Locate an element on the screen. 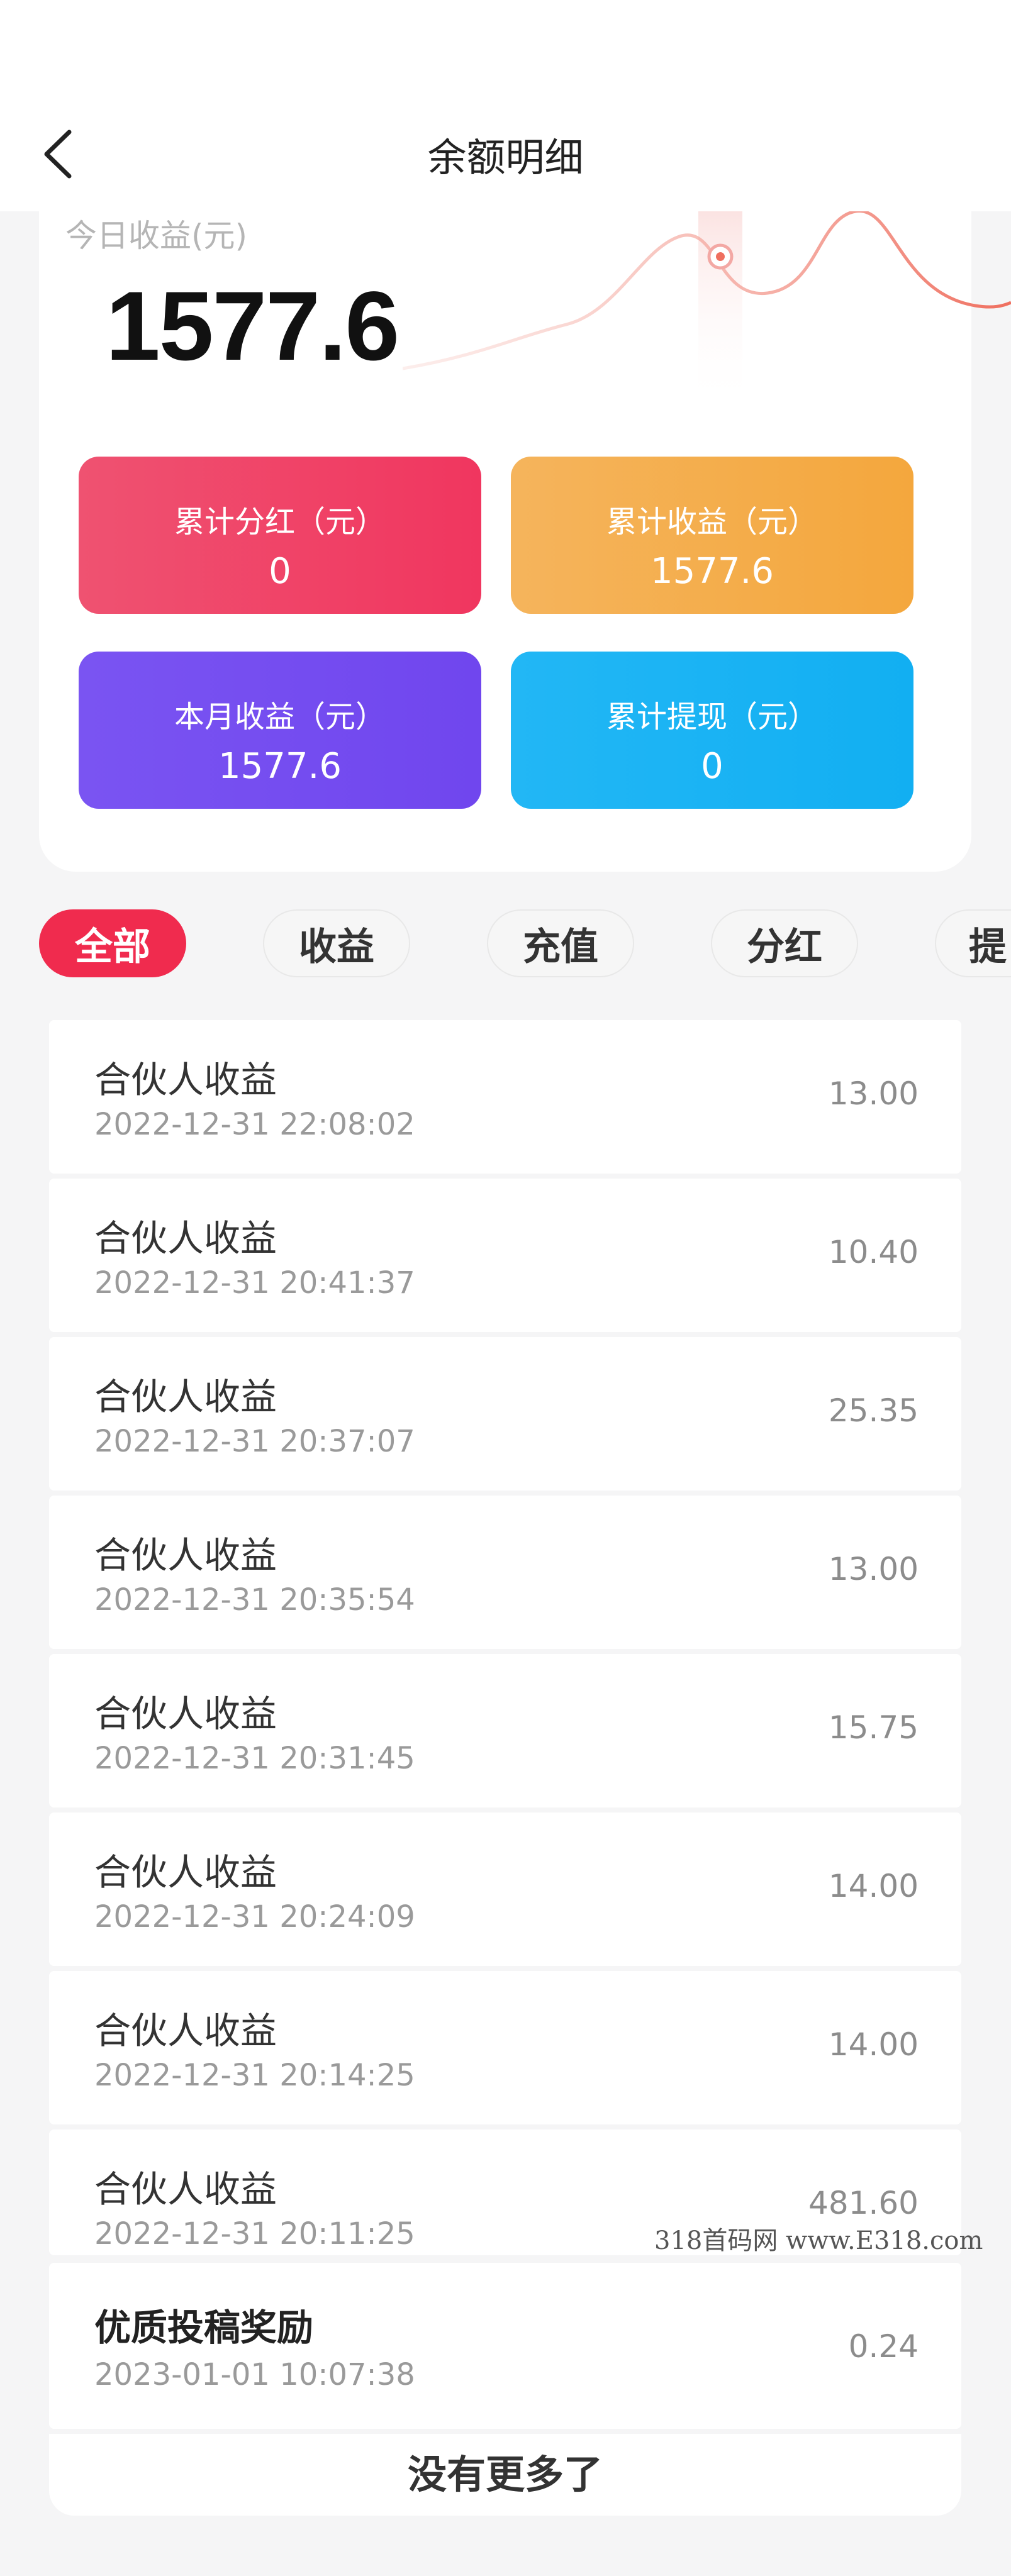 The width and height of the screenshot is (1011, 2576). tab-earnings: 收益 is located at coordinates (336, 943).